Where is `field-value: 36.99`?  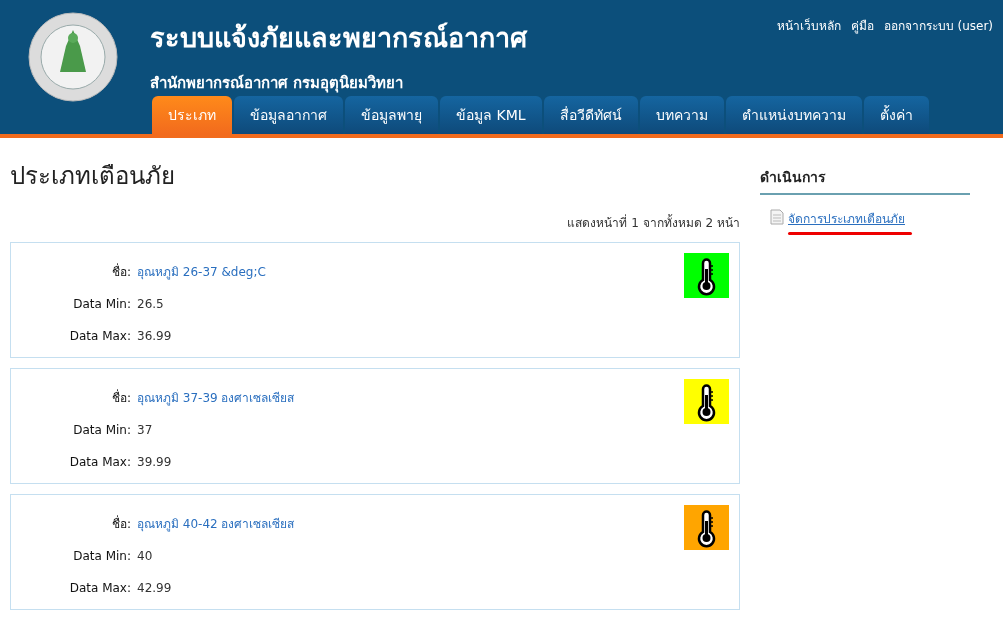 field-value: 36.99 is located at coordinates (154, 335).